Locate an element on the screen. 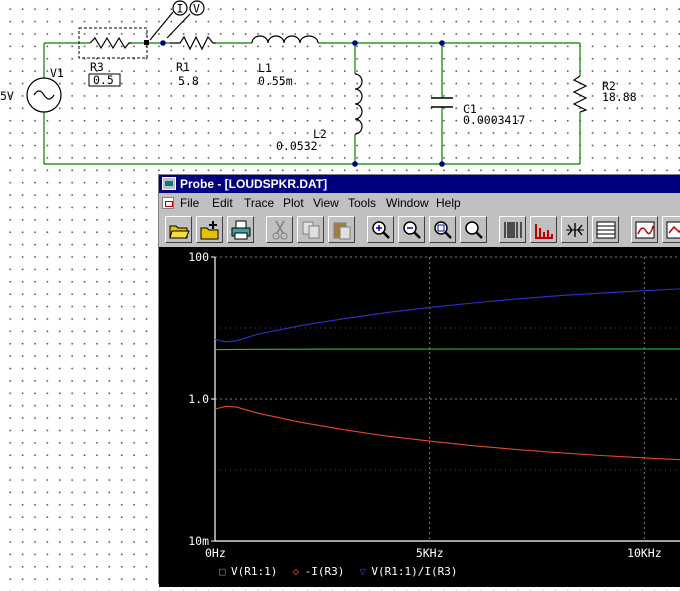 This screenshot has width=680, height=591. menu-window: Window is located at coordinates (407, 203).